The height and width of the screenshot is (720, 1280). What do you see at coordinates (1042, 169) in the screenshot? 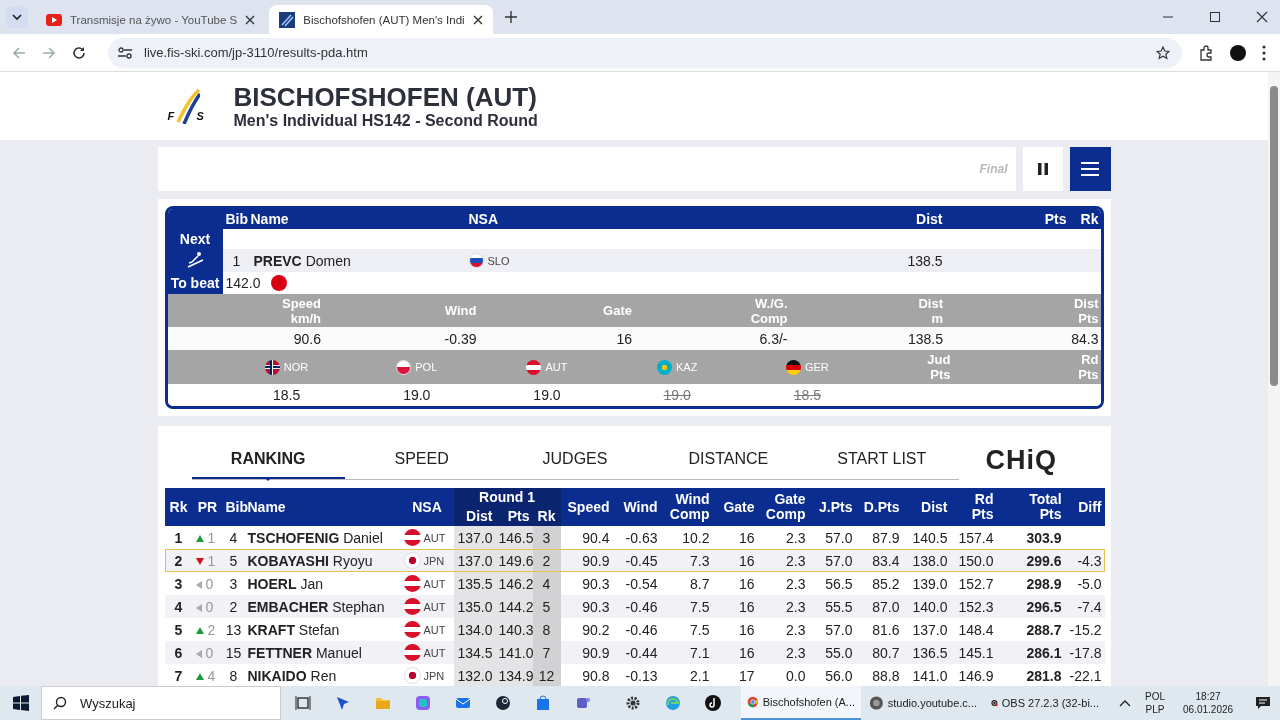
I see `pause-button` at bounding box center [1042, 169].